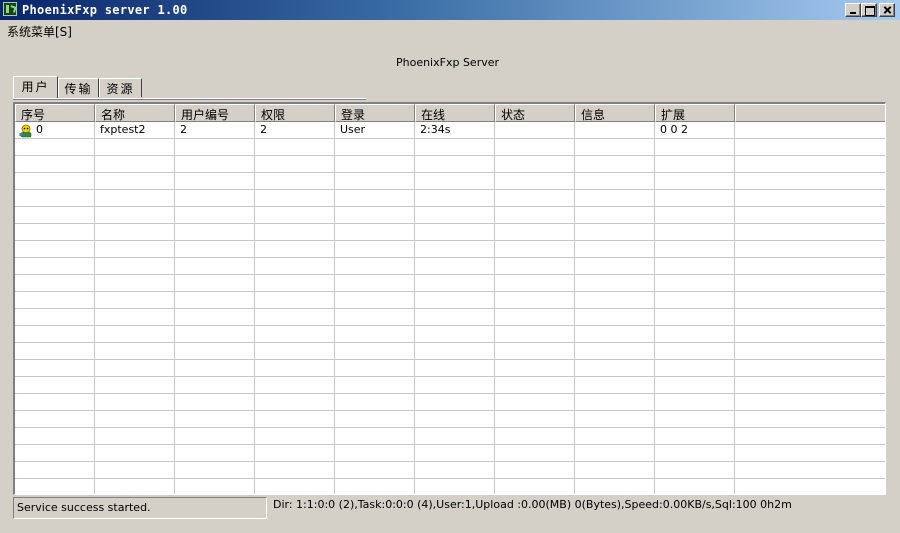  I want to click on table-cell: 0, so click(39, 129).